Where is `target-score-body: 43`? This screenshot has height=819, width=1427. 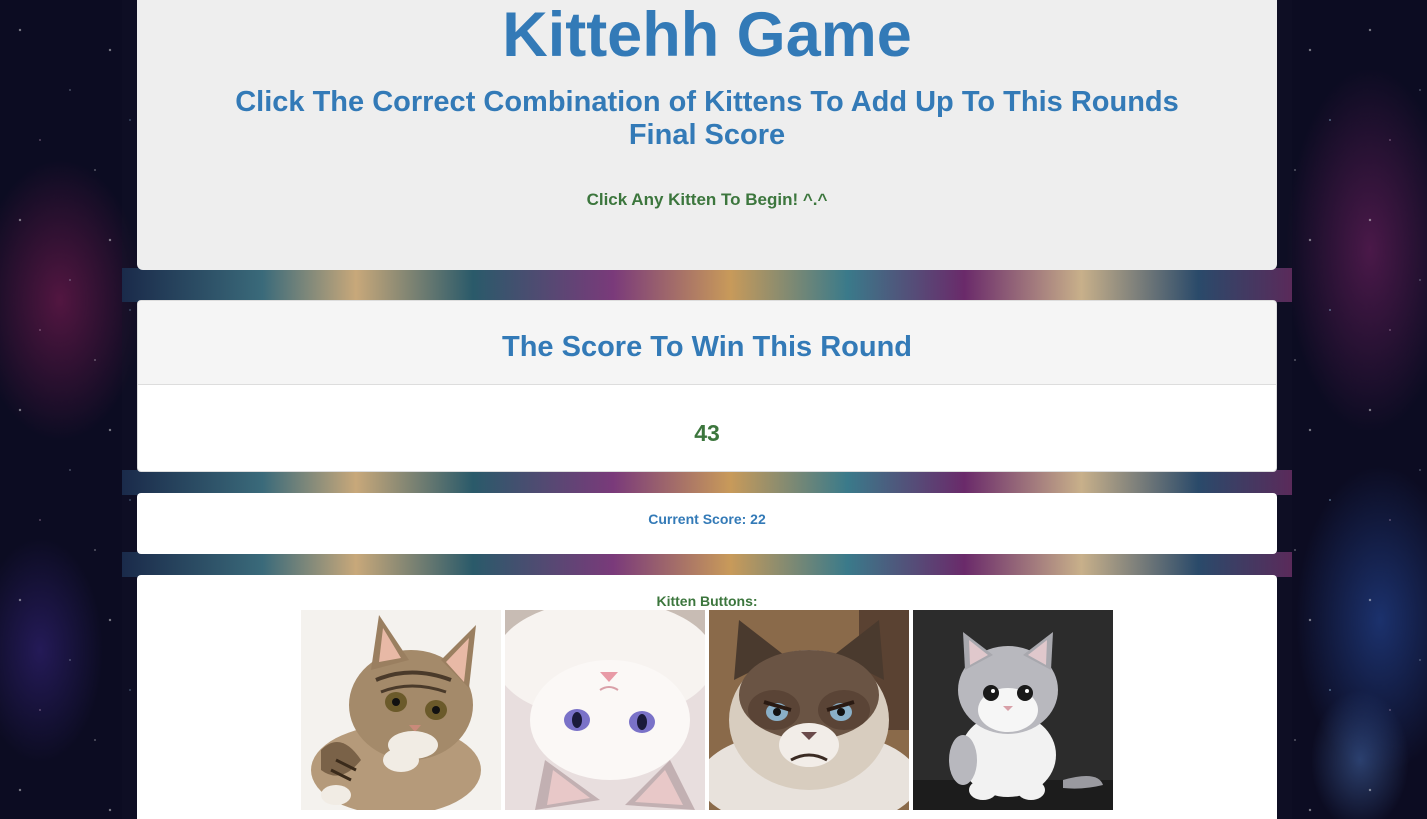 target-score-body: 43 is located at coordinates (707, 416).